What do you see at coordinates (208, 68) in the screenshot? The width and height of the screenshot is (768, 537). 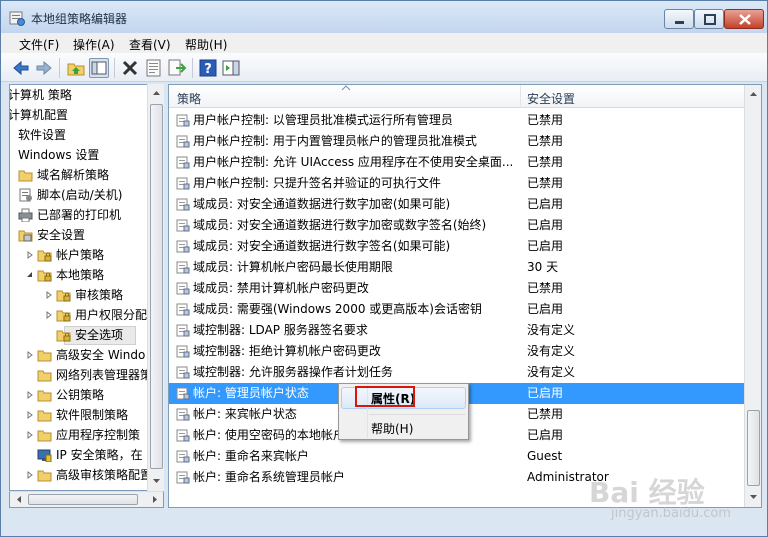 I see `help-icon: ?` at bounding box center [208, 68].